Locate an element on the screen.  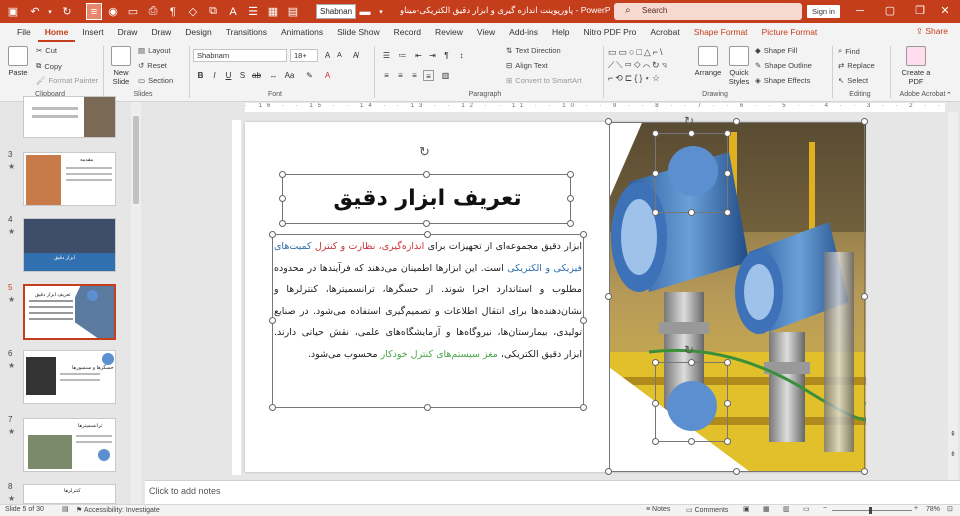
zoom-slider-thumb is located at coordinates (870, 510).